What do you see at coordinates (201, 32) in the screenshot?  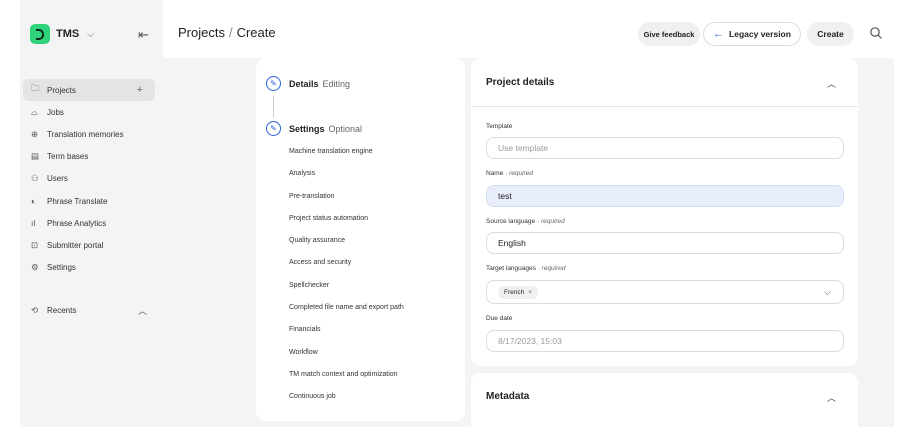 I see `breadcrumb-projects-link: Projects` at bounding box center [201, 32].